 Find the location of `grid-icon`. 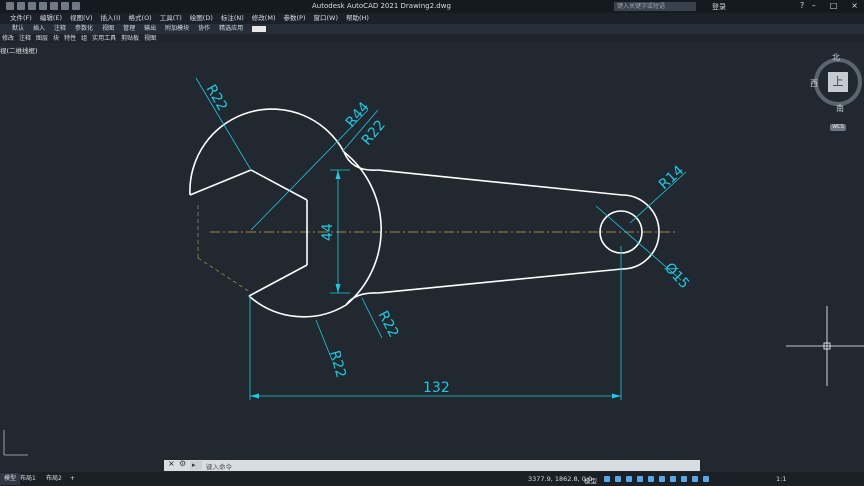

grid-icon is located at coordinates (607, 479).